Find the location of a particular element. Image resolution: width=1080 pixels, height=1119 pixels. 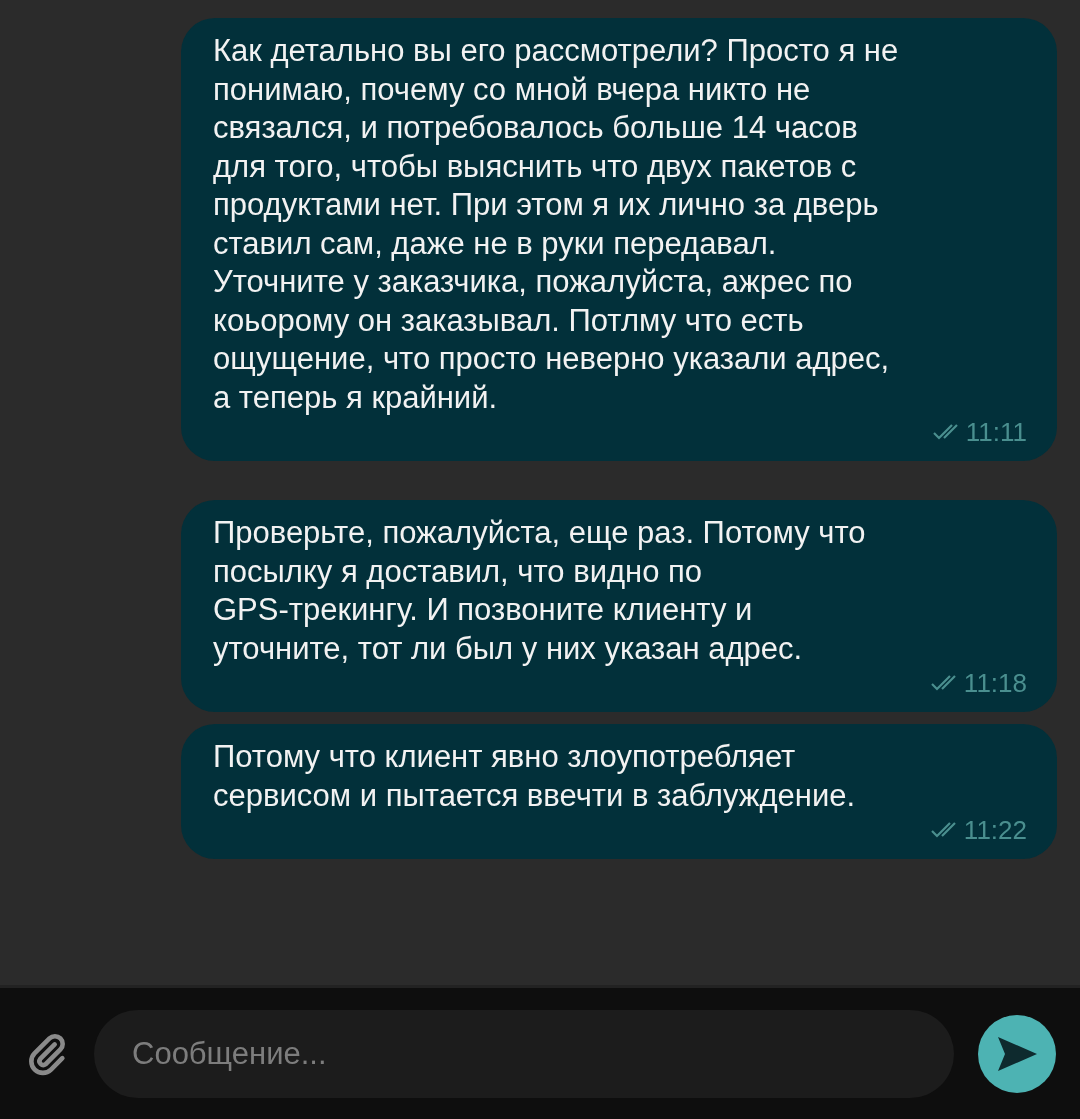

message-time: 11:22 is located at coordinates (995, 830).